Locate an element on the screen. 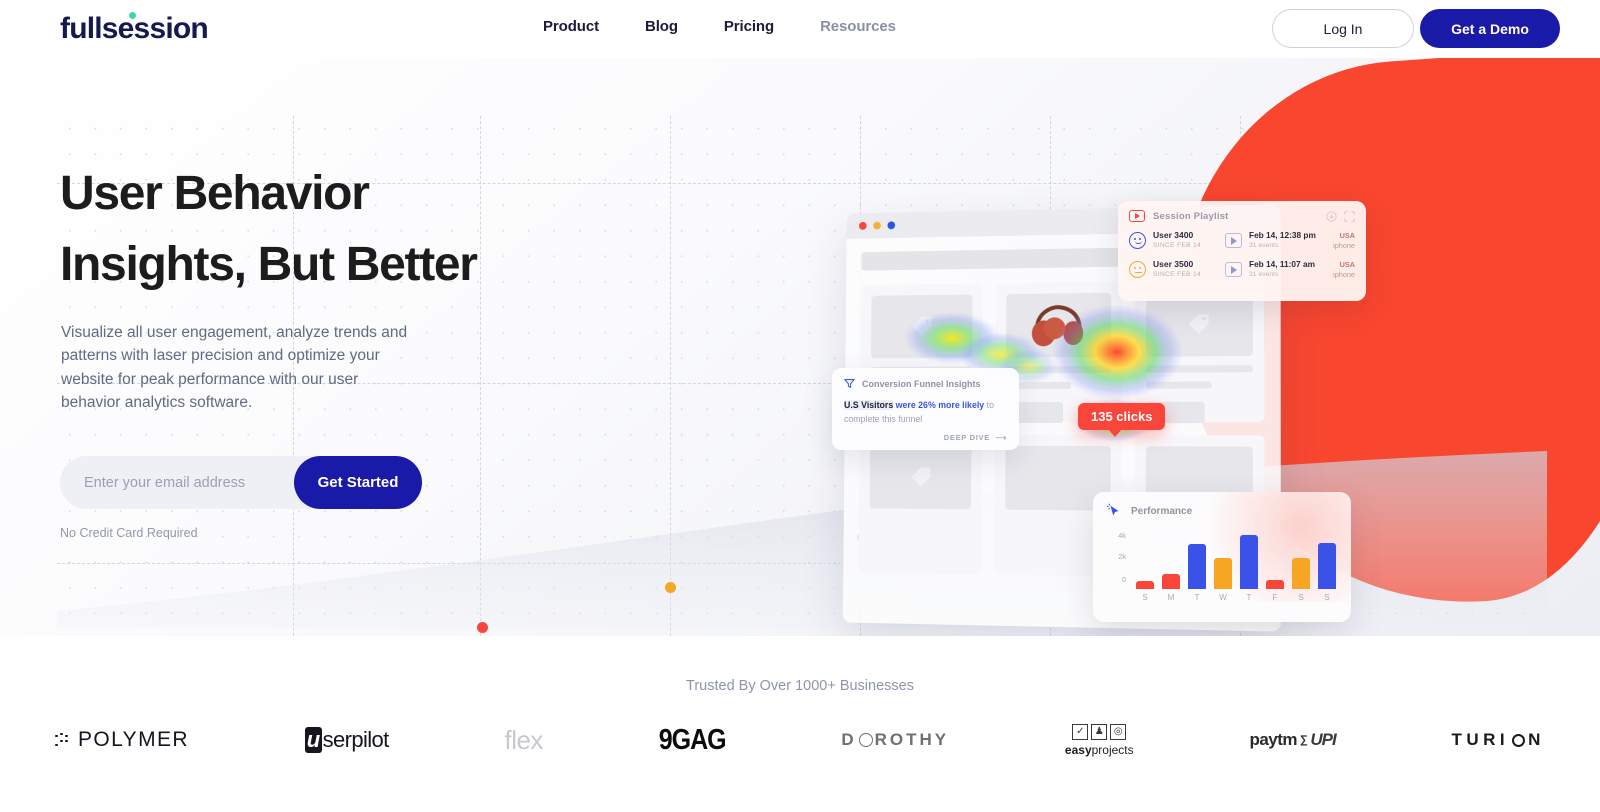 This screenshot has width=1600, height=812. login-button: Log In is located at coordinates (1343, 28).